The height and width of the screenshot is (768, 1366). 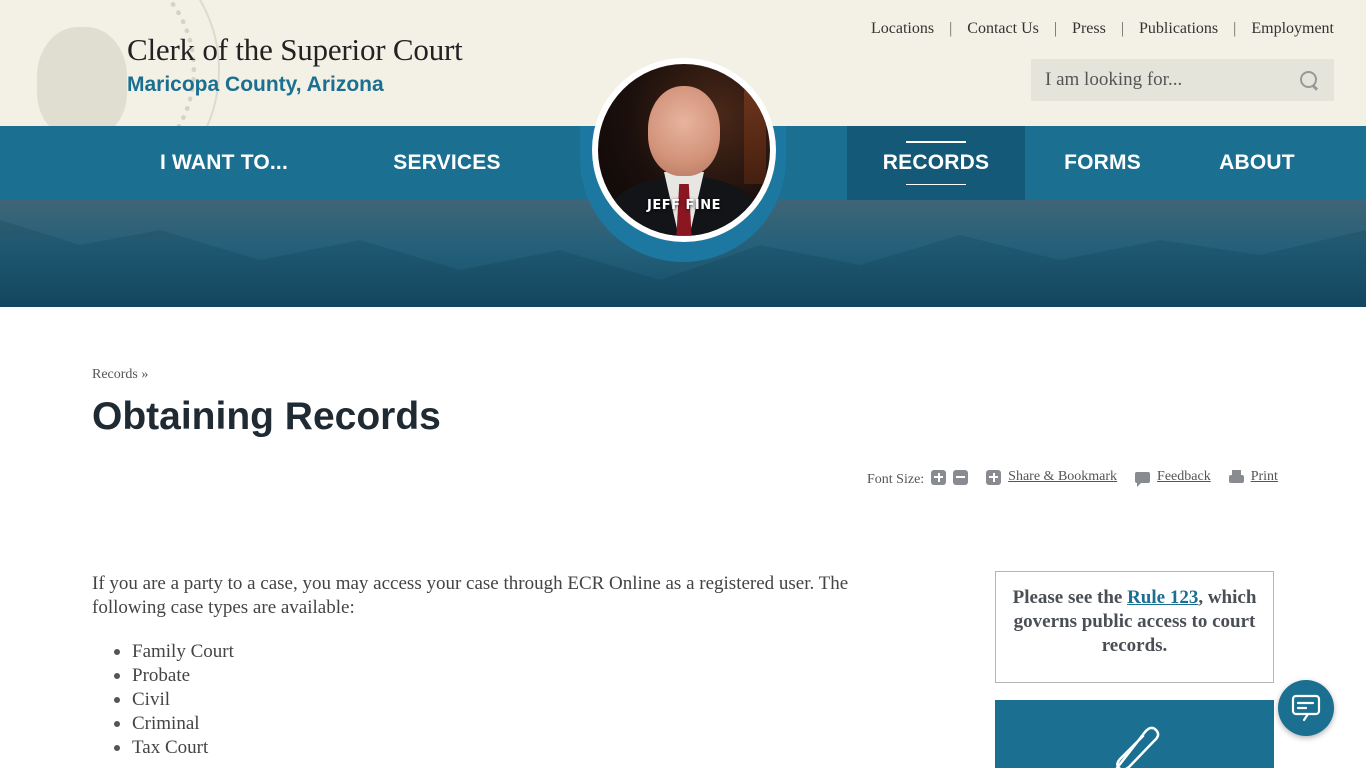 I want to click on documents-card, so click(x=1134, y=734).